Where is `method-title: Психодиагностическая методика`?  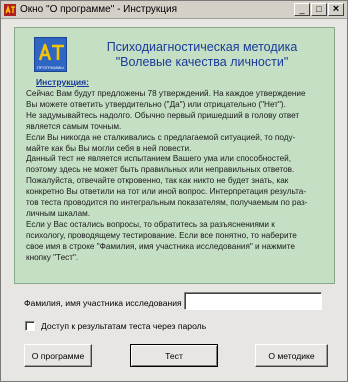 method-title: Психодиагностическая методика is located at coordinates (202, 47).